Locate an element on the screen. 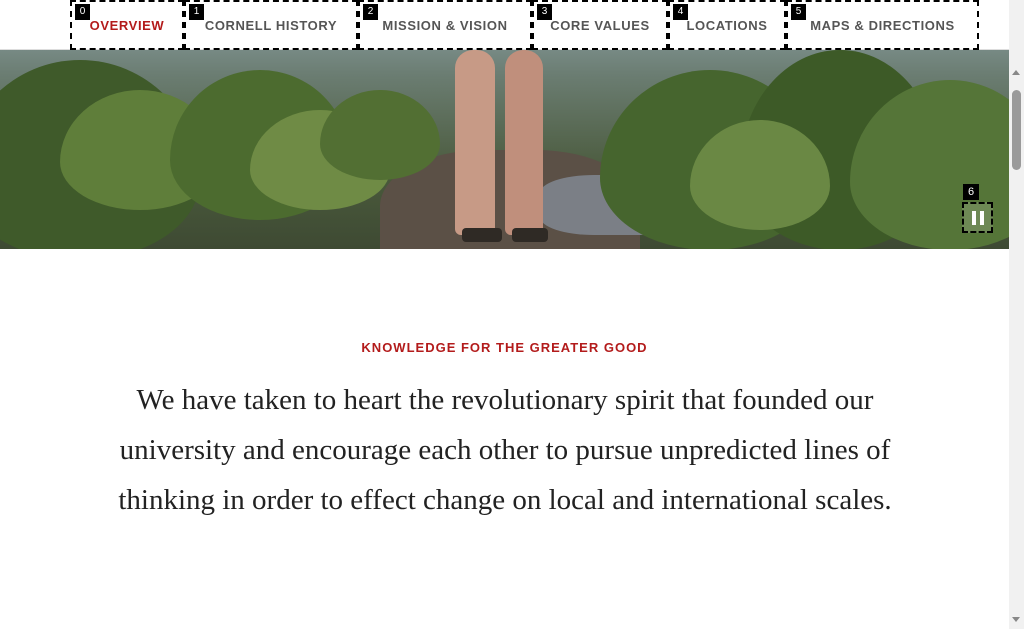  tab-index-badge: 3 is located at coordinates (544, 12).